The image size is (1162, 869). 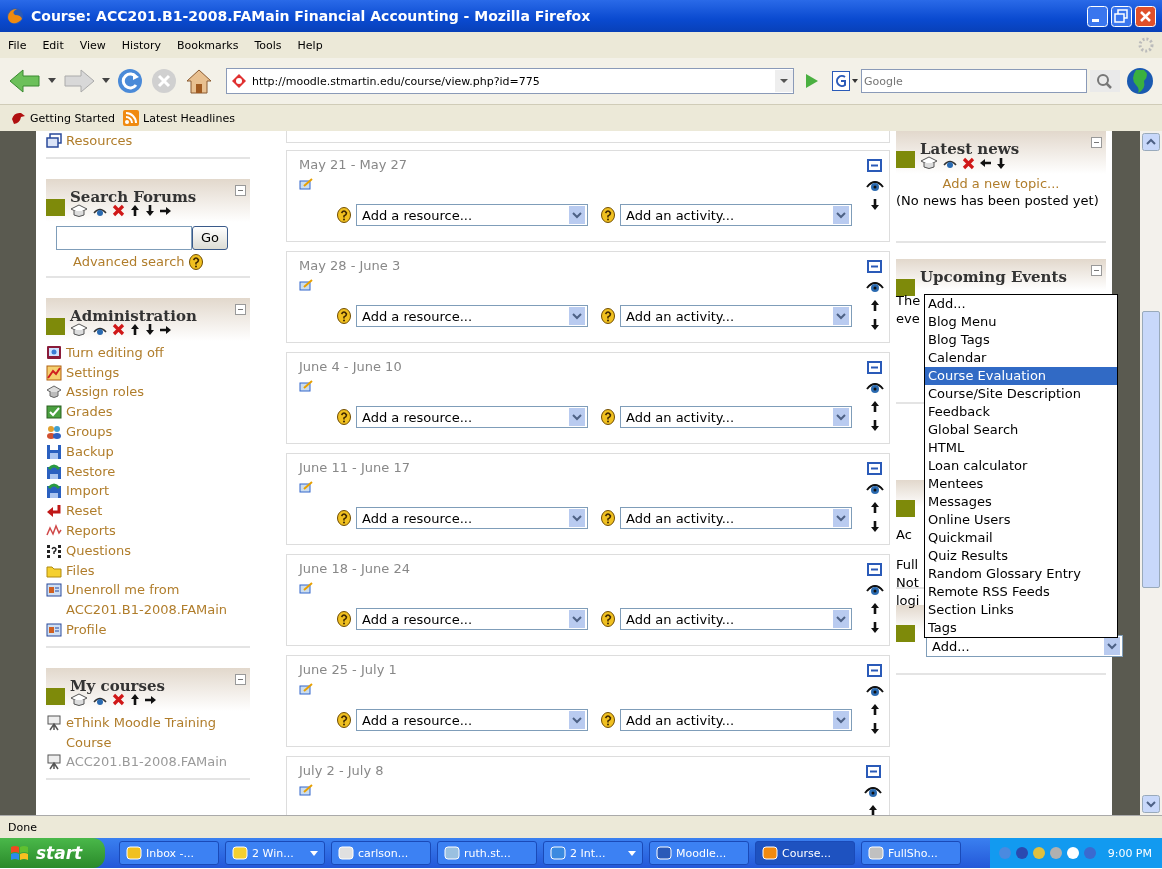 What do you see at coordinates (1021, 484) in the screenshot?
I see `dropdown-option: Mentees` at bounding box center [1021, 484].